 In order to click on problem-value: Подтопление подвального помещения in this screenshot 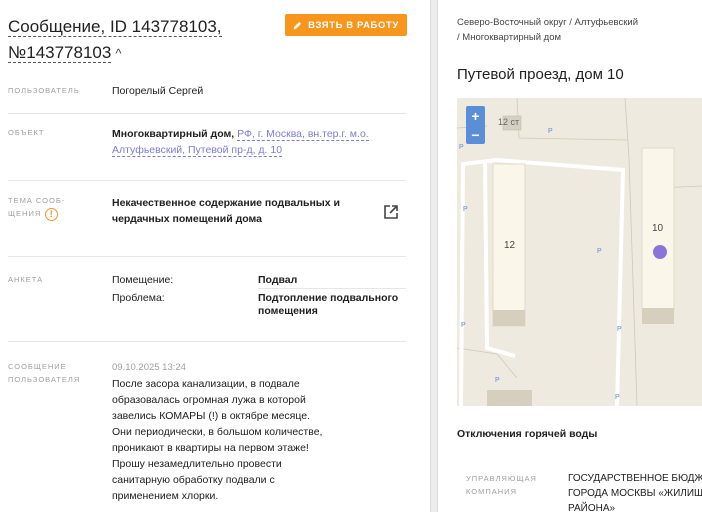, I will do `click(328, 304)`.